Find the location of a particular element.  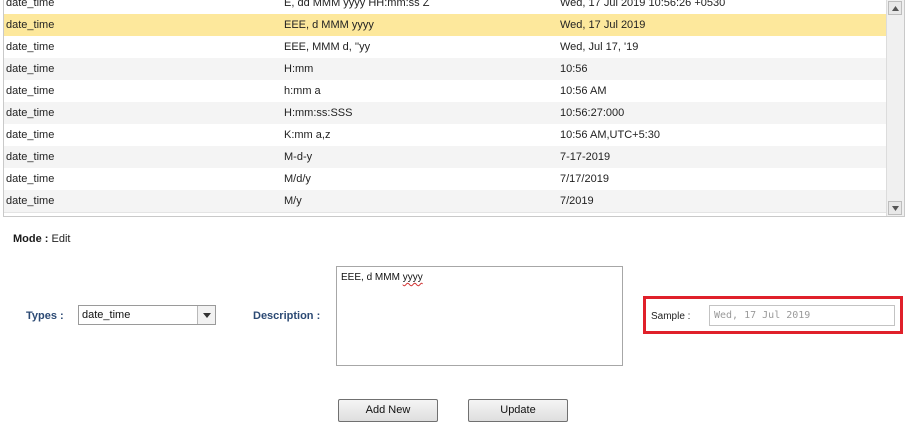

mode-indicator: Mode : Edit is located at coordinates (41, 239).